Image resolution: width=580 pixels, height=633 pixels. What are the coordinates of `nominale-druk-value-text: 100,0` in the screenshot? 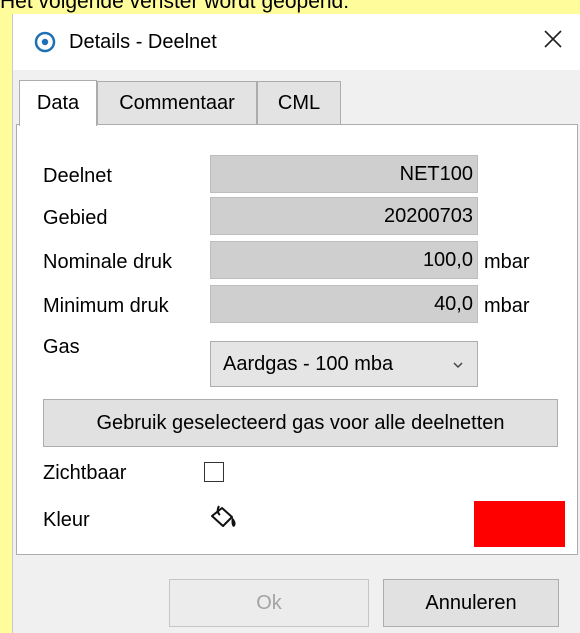 It's located at (447, 259).